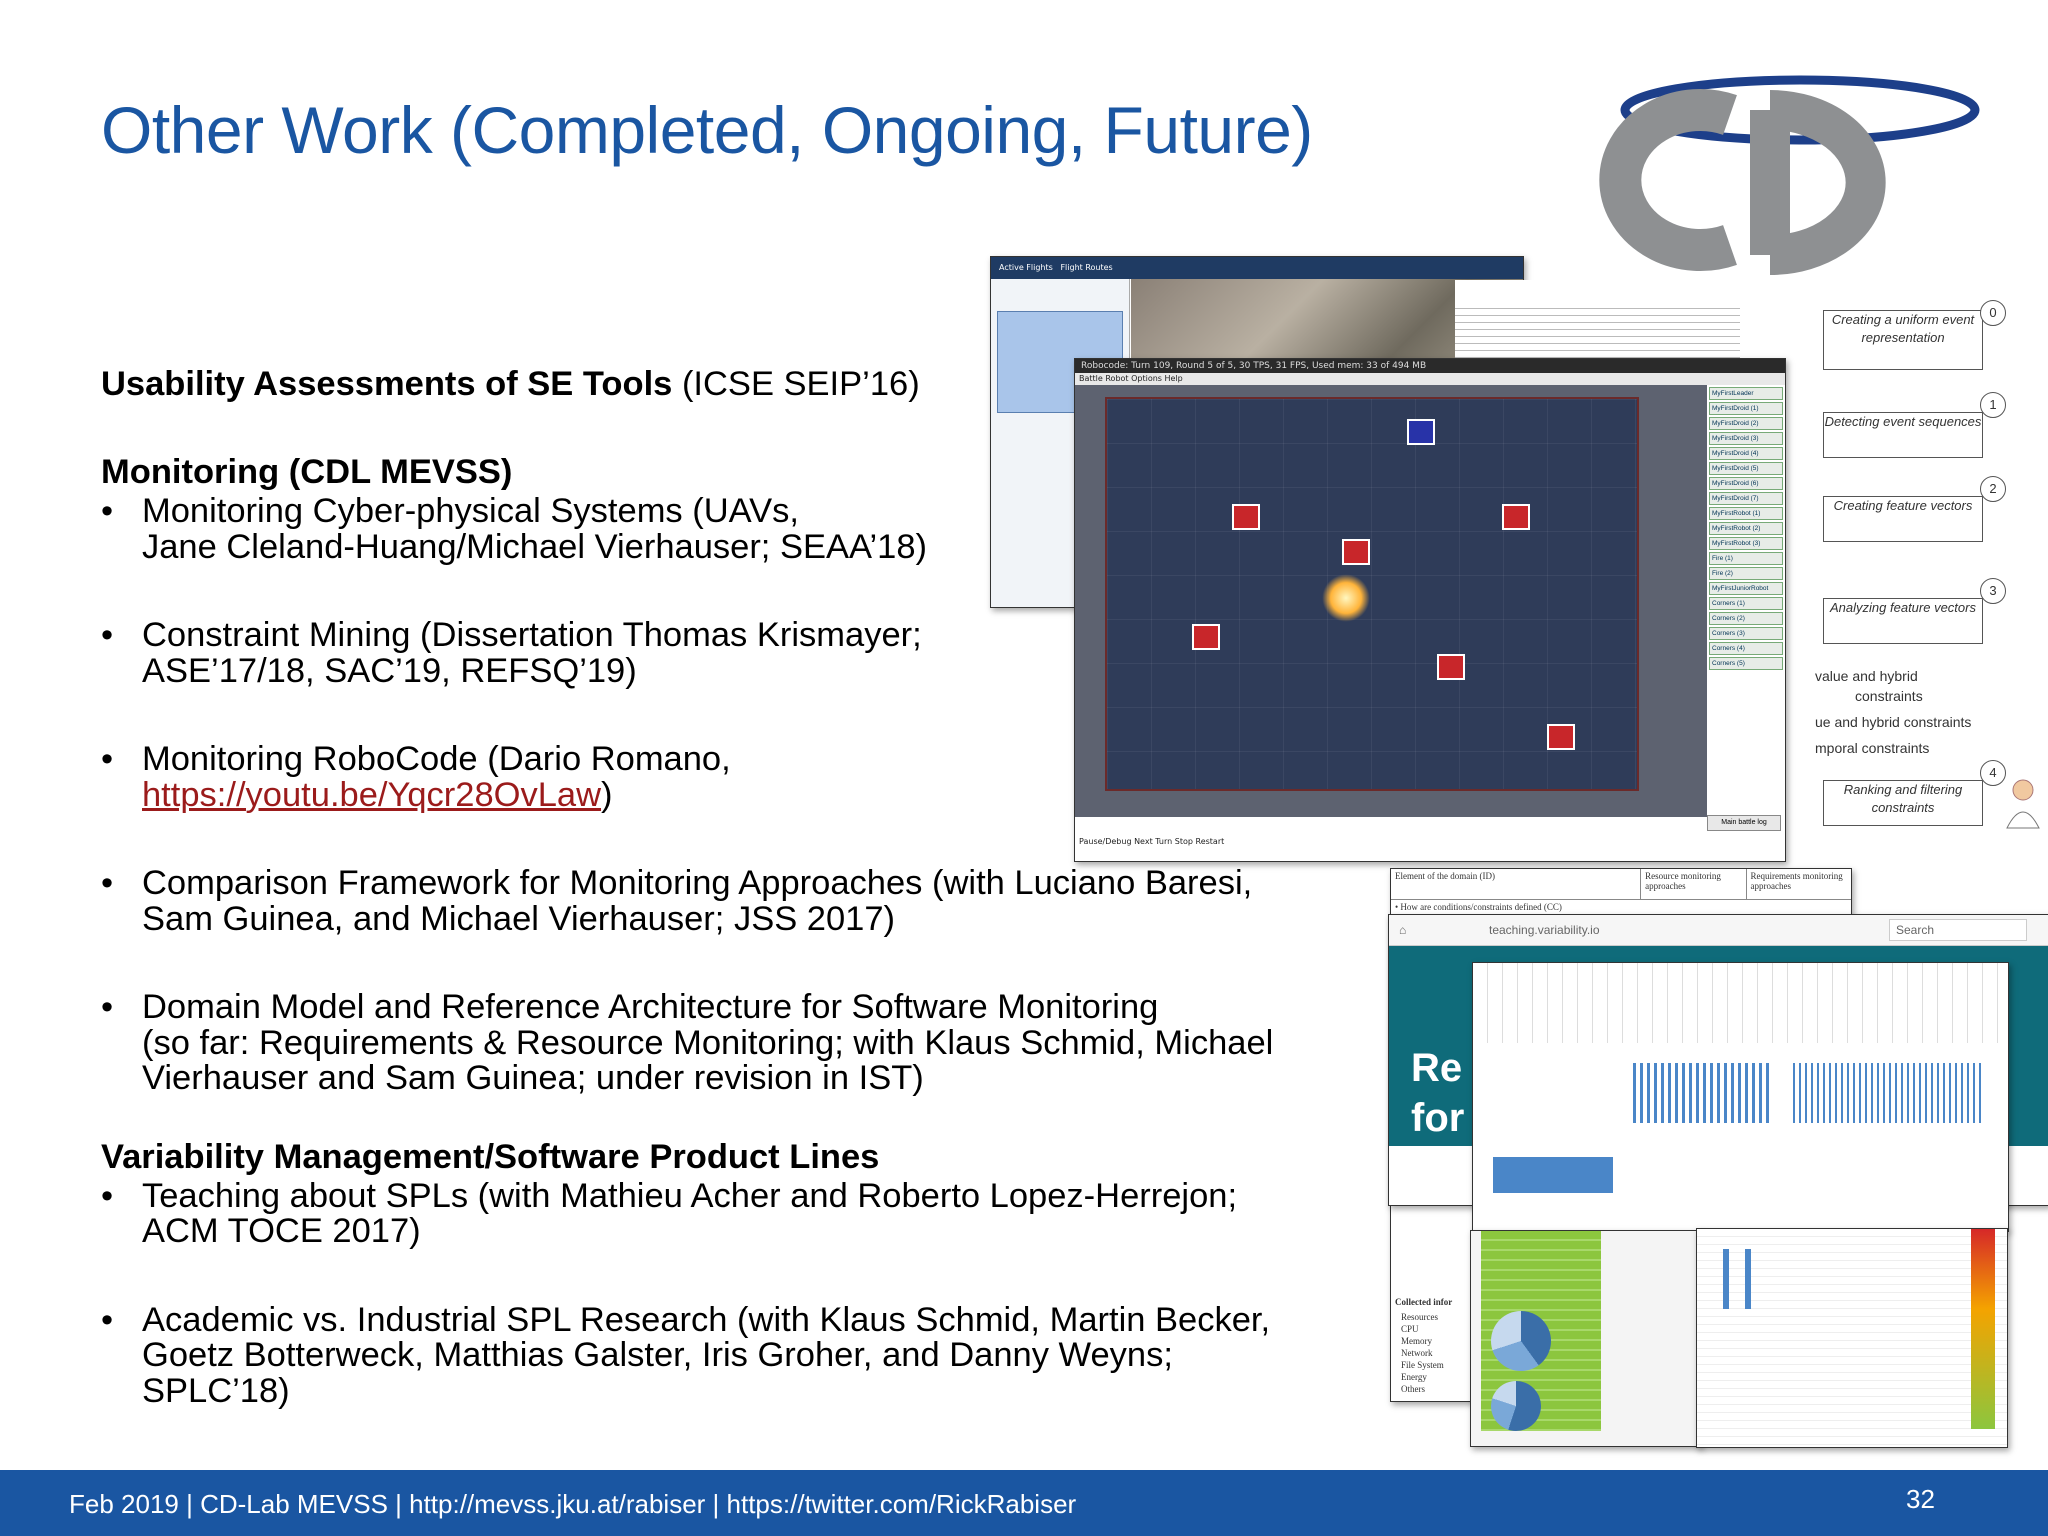 This screenshot has height=1536, width=2048. Describe the element at coordinates (1372, 594) in the screenshot. I see `battlefield-arena` at that location.